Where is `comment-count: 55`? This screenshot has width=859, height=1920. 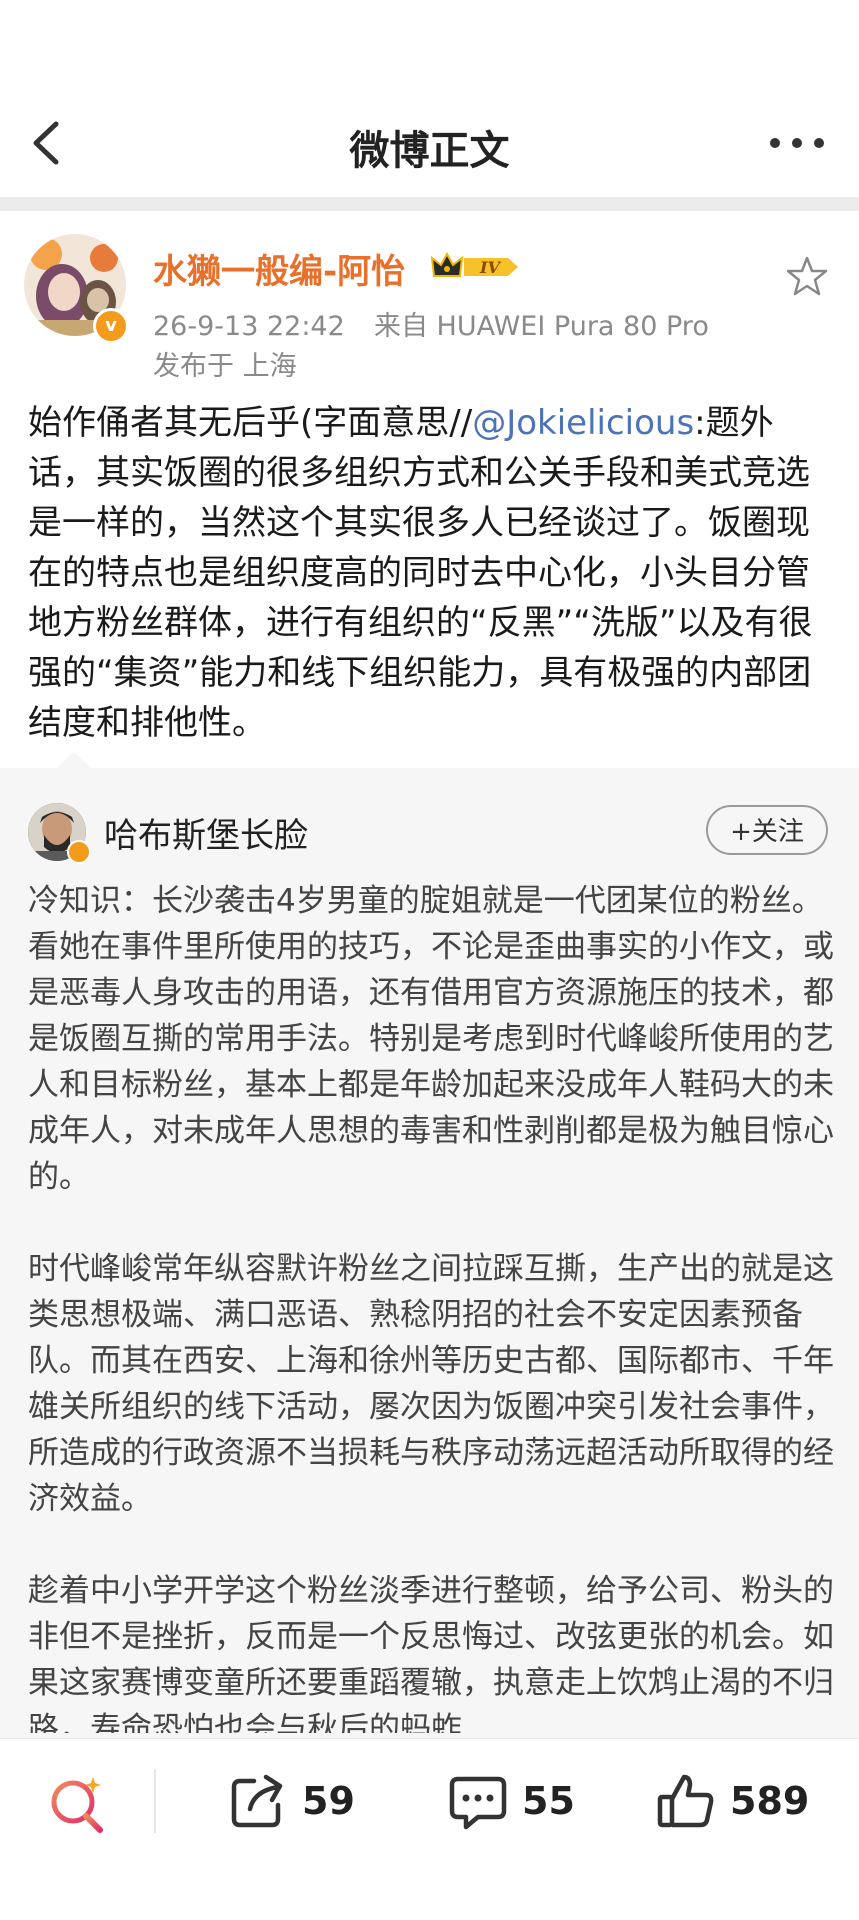
comment-count: 55 is located at coordinates (548, 1801).